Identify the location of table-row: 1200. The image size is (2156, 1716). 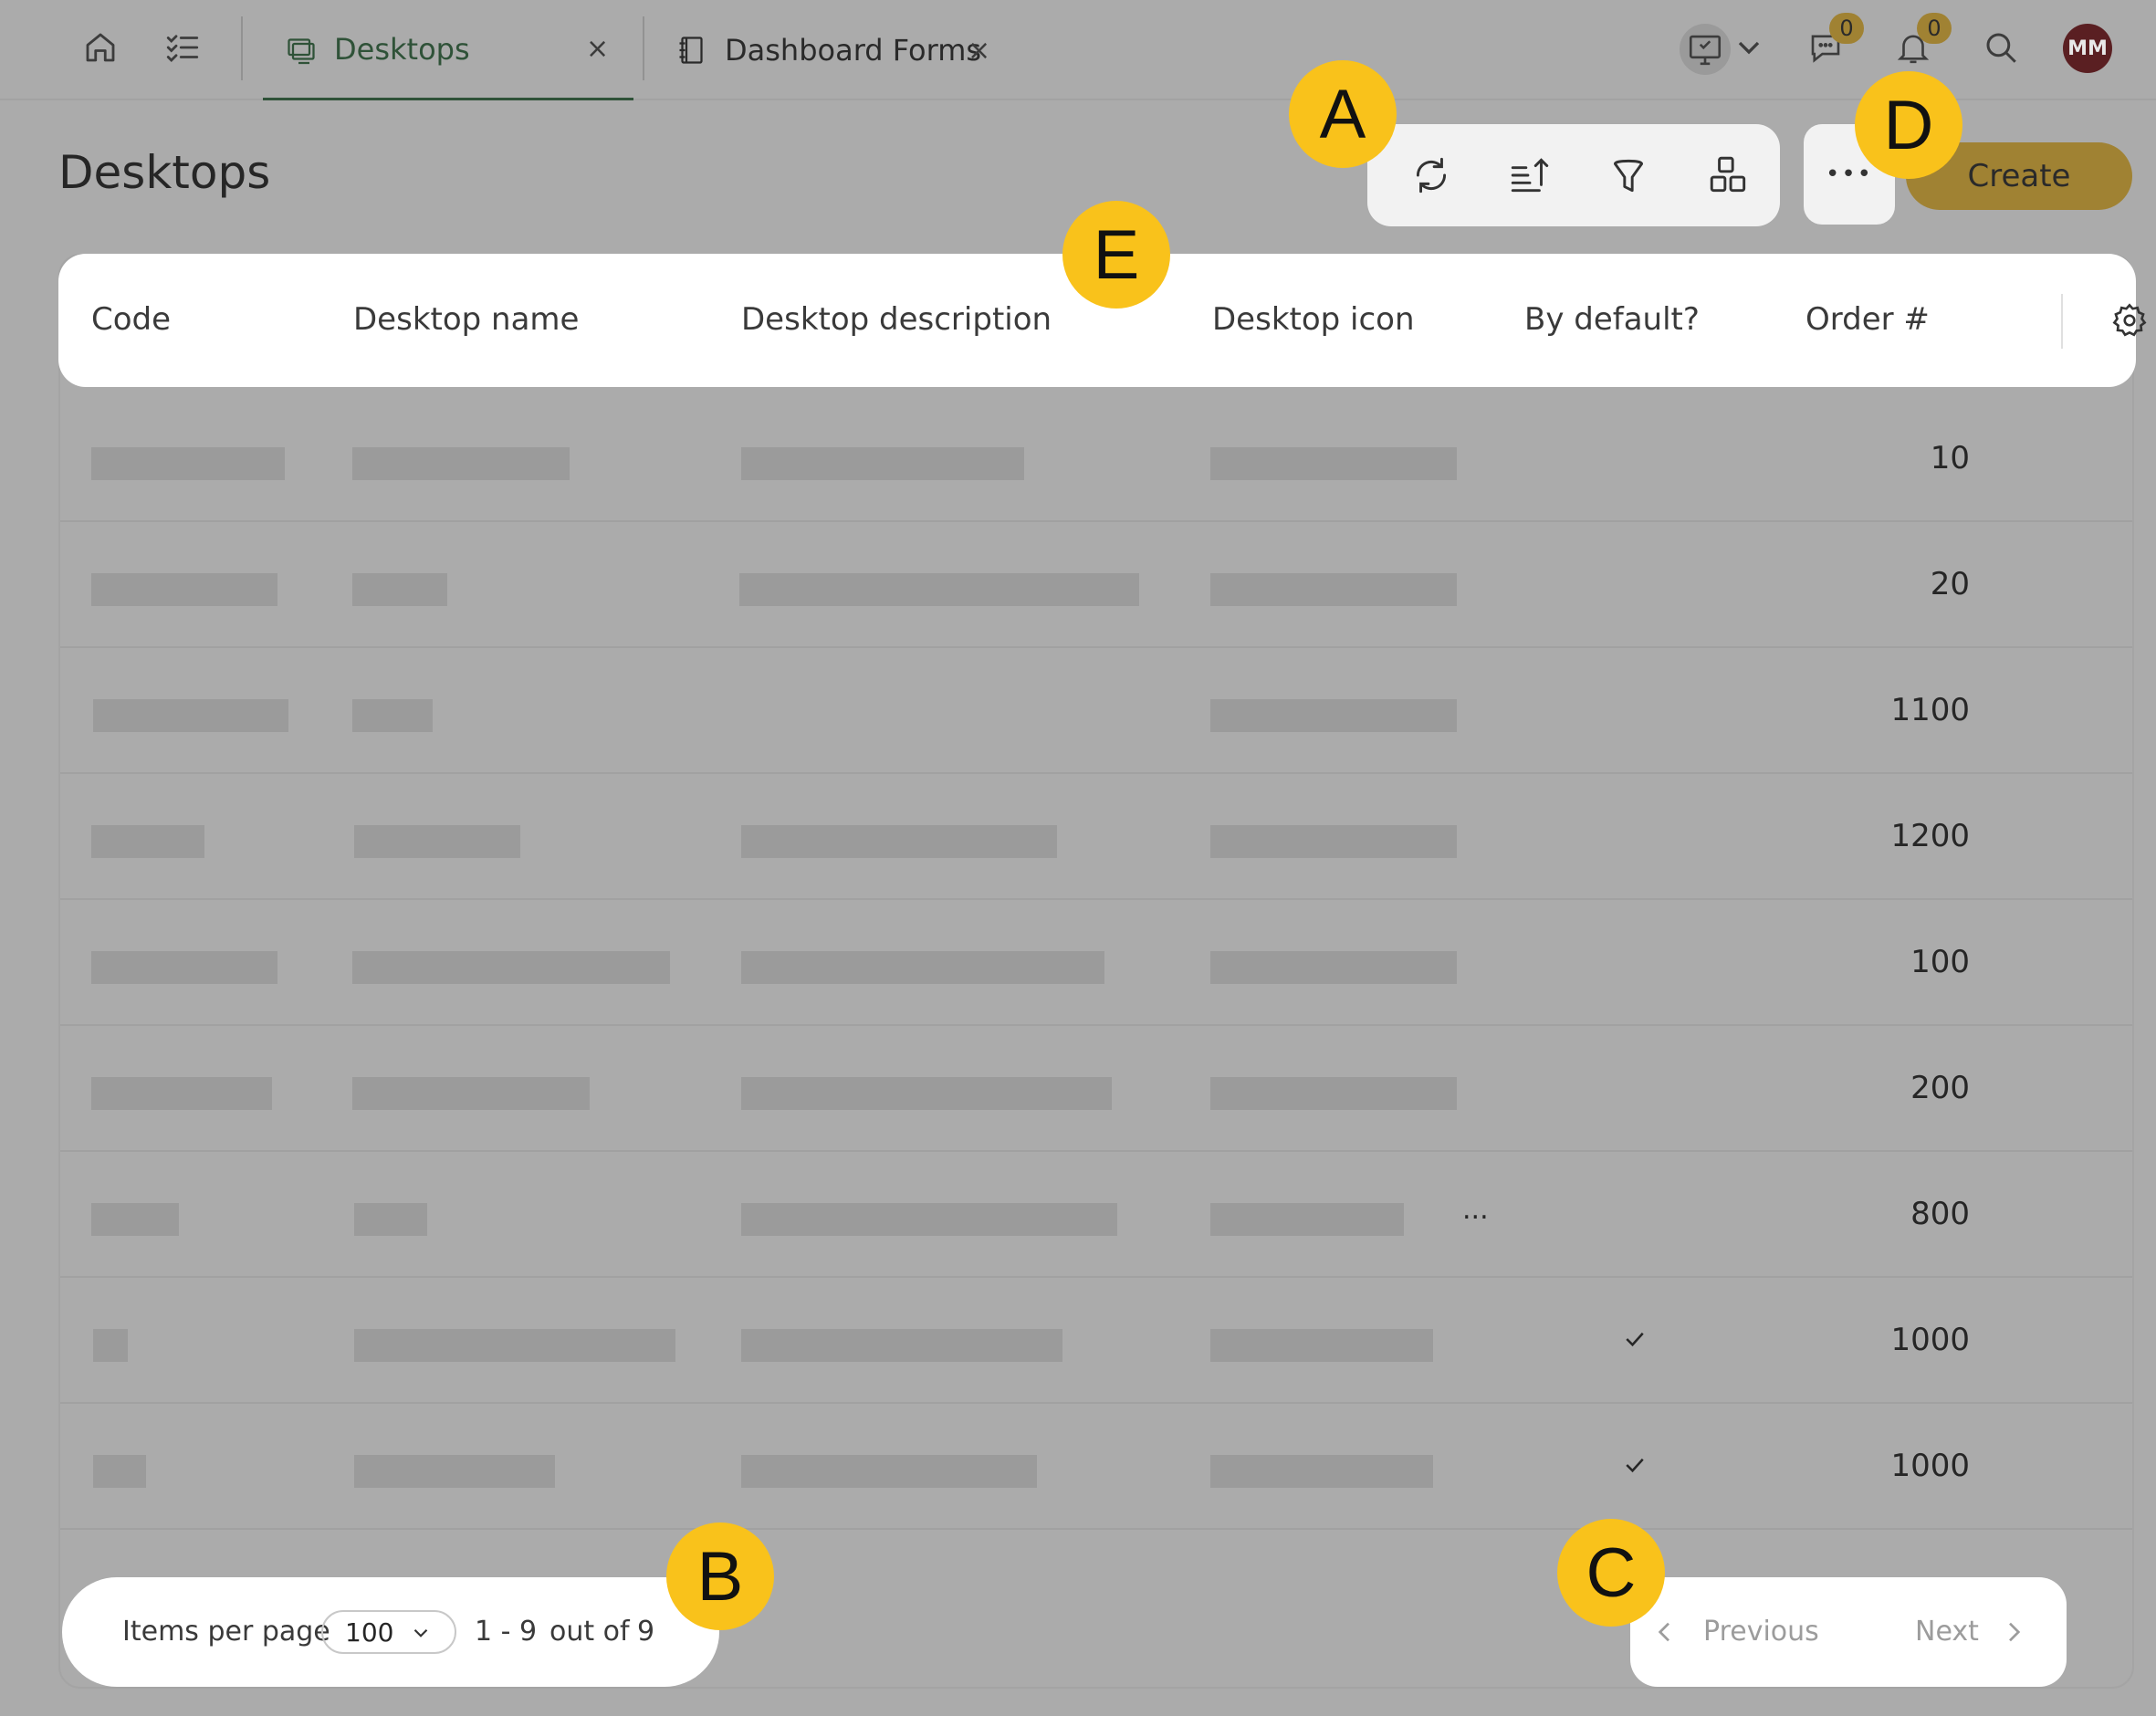
(1096, 837).